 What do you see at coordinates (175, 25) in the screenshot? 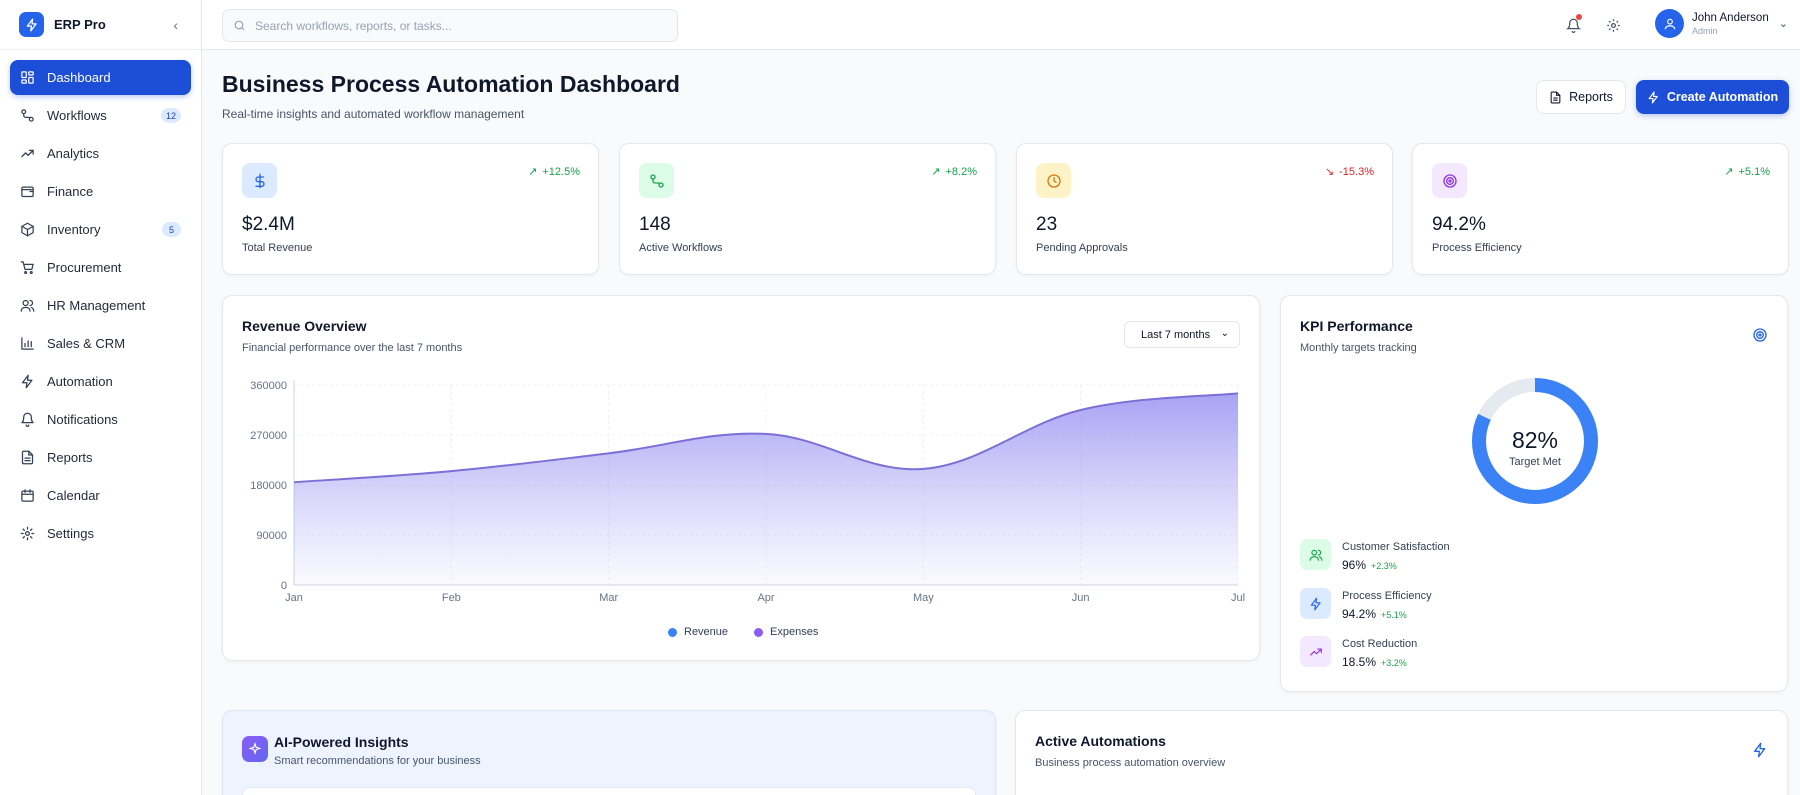
I see `chevron-left-icon: ‹` at bounding box center [175, 25].